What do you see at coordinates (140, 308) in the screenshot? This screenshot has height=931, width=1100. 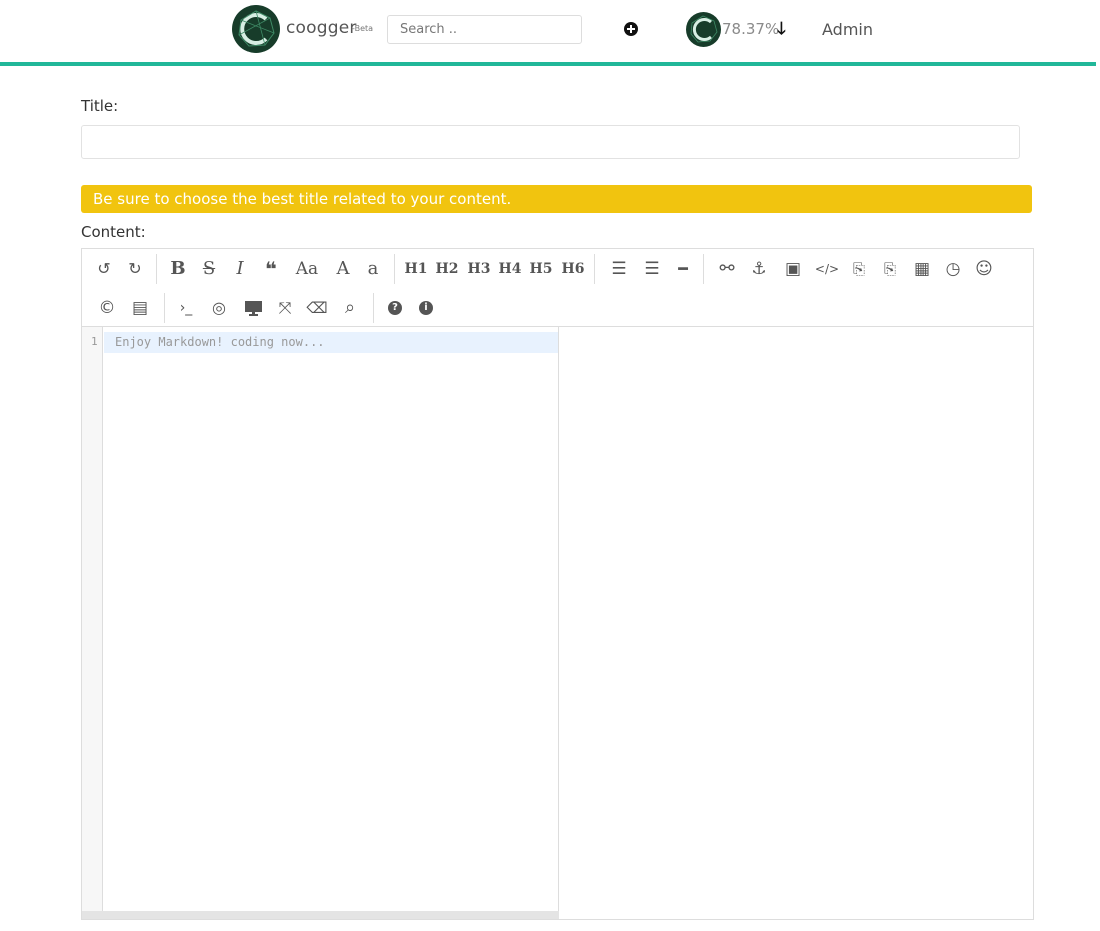 I see `pagebreak-icon: ▤` at bounding box center [140, 308].